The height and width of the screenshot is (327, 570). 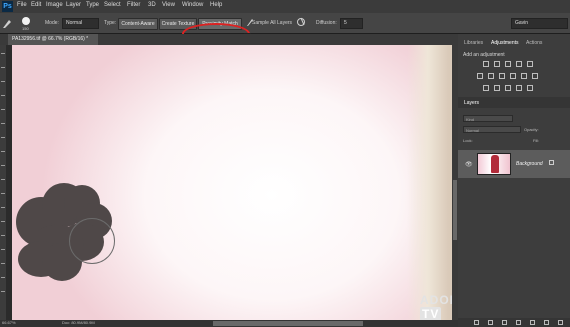 What do you see at coordinates (535, 76) in the screenshot?
I see `color-lookup-icon` at bounding box center [535, 76].